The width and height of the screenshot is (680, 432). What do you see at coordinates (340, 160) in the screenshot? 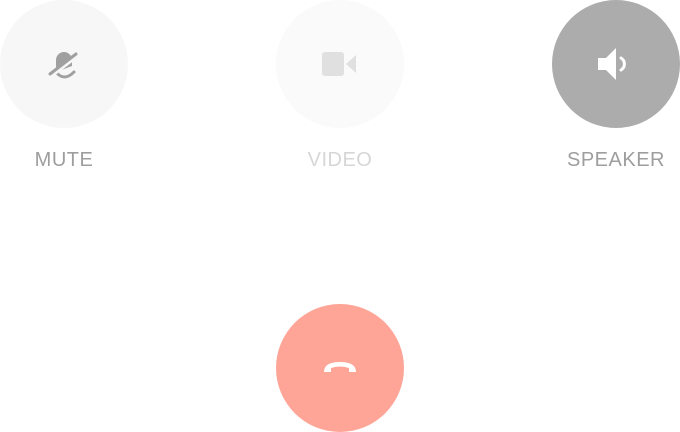
I see `video-label: VIDEO` at bounding box center [340, 160].